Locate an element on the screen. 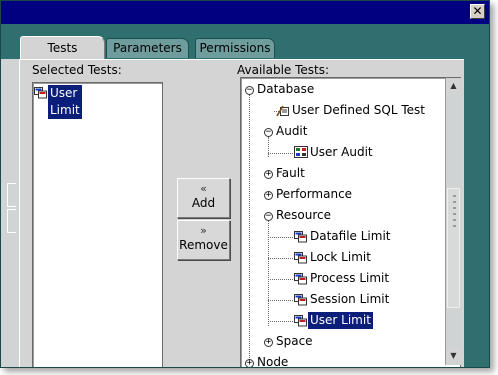 This screenshot has width=498, height=375. close-icon: ✕ is located at coordinates (477, 11).